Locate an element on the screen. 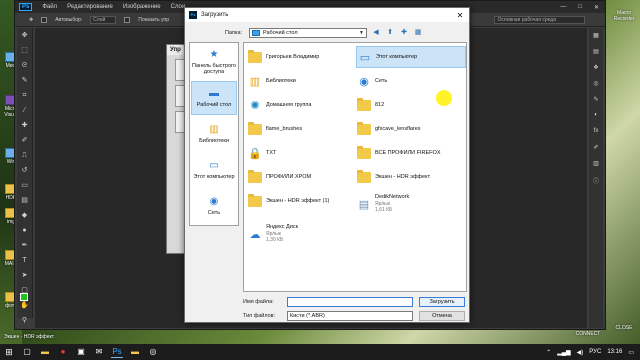  app-taskbar-icon: ◎ is located at coordinates (153, 352).